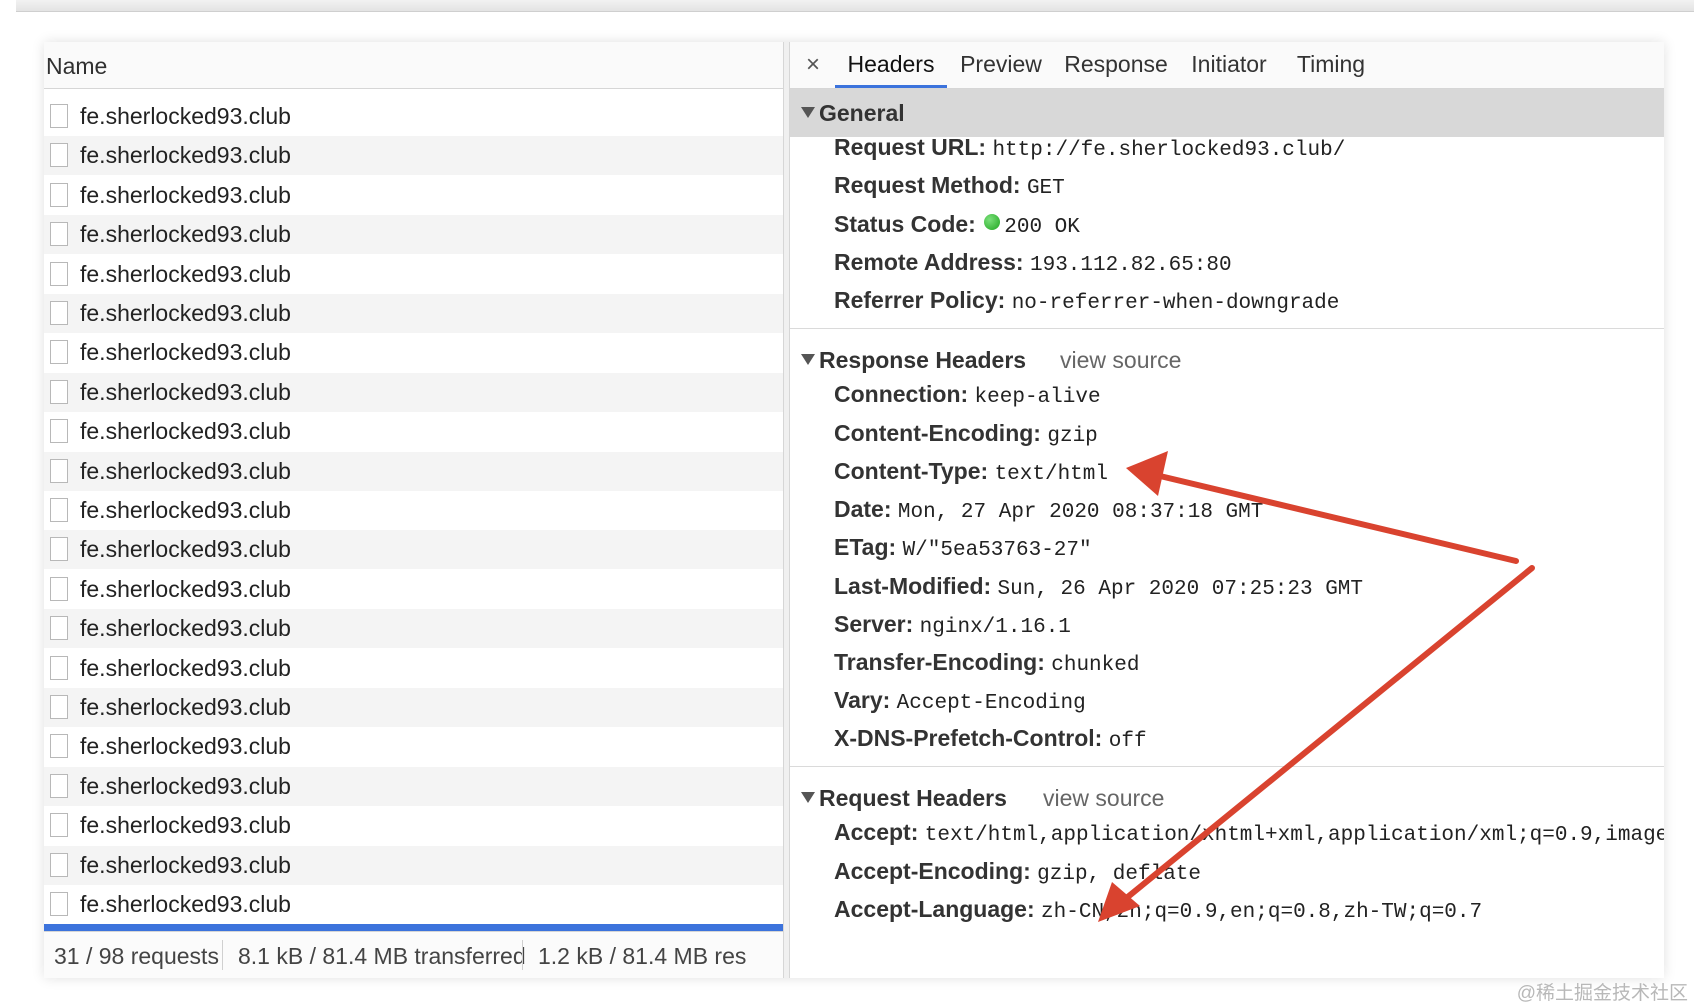  What do you see at coordinates (1001, 65) in the screenshot?
I see `tab-preview: Preview` at bounding box center [1001, 65].